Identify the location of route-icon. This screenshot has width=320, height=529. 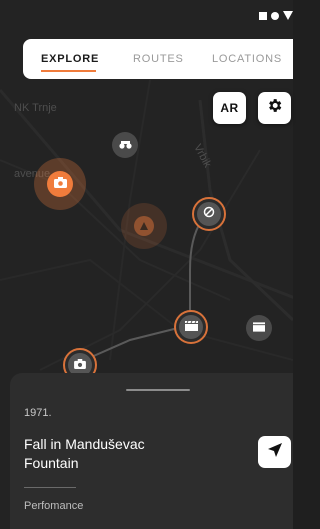
(209, 214).